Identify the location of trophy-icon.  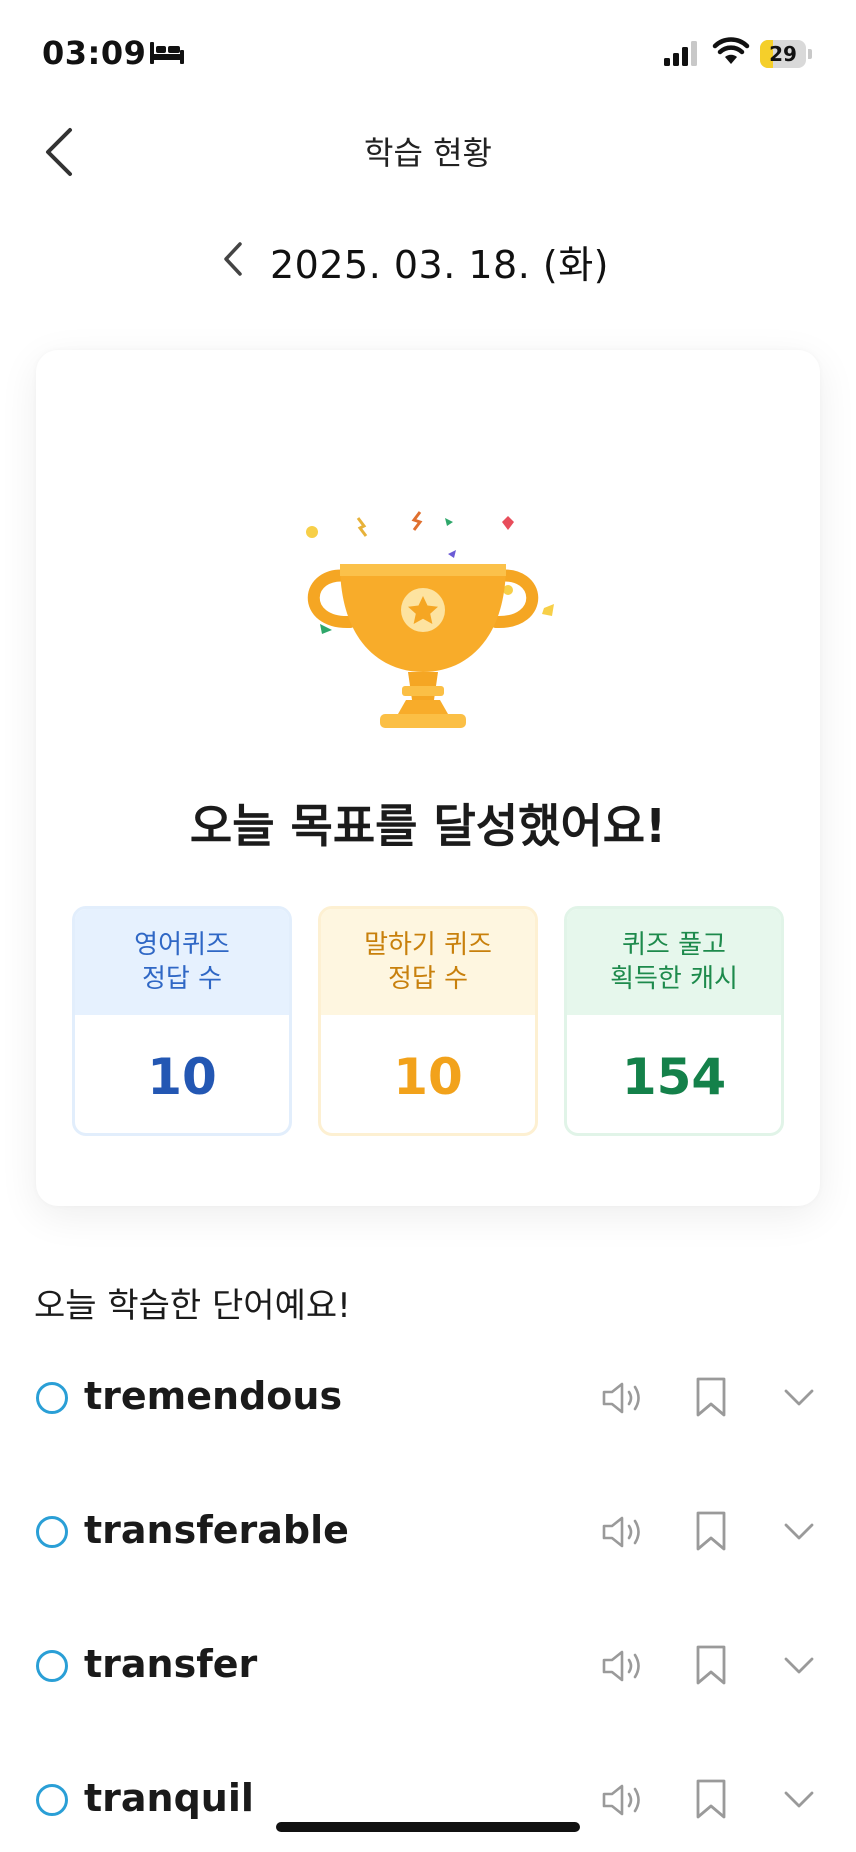
(430, 619).